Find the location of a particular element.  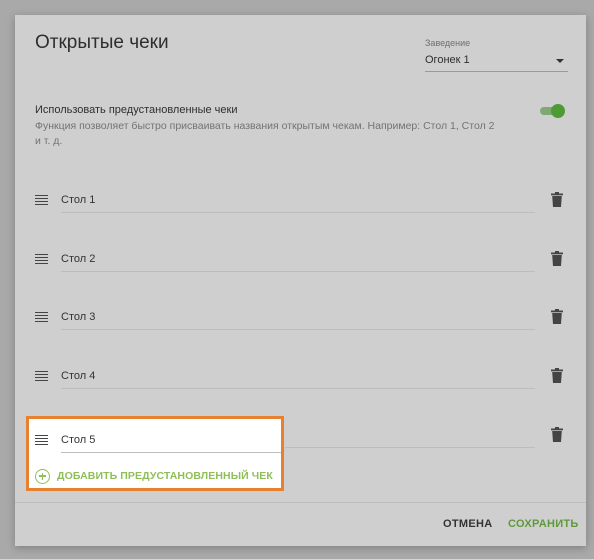

add-preset-check-button: ДОБАВИТЬ ПРЕДУСТАНОВЛЕННЫЙ ЧЕК is located at coordinates (154, 476).